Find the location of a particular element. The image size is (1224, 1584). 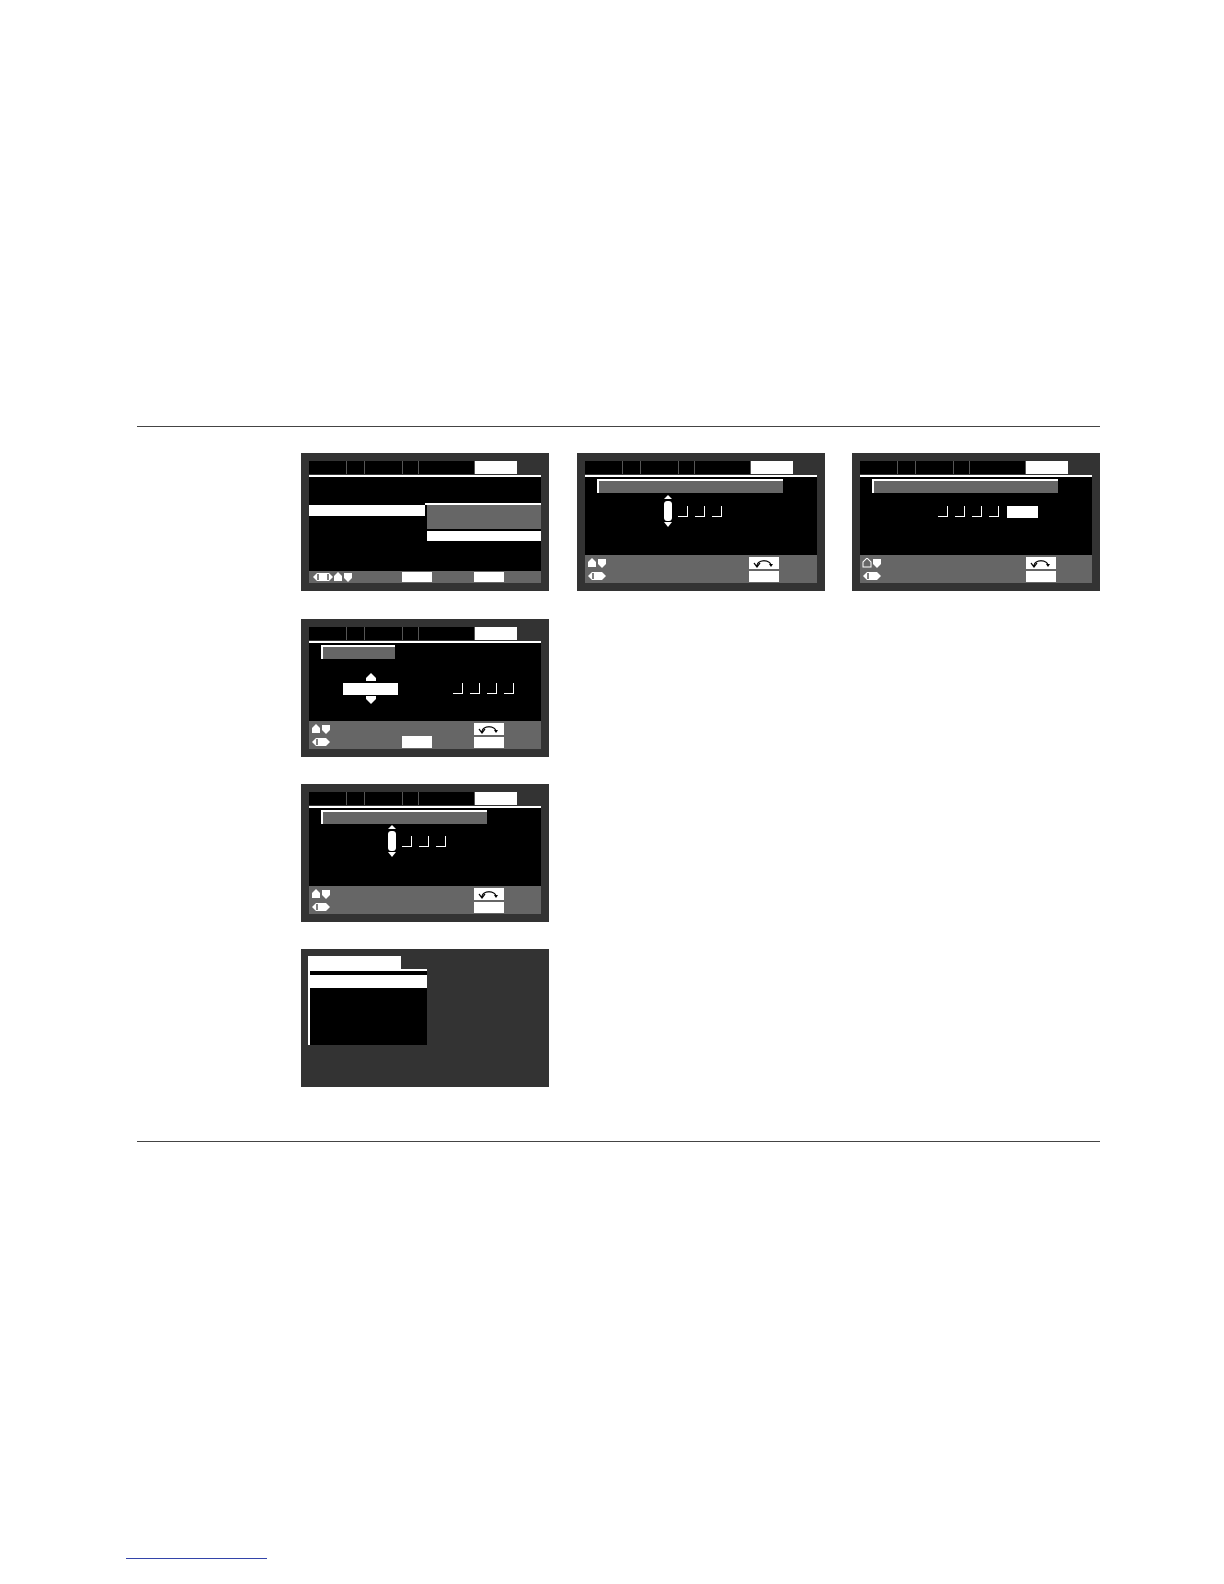

code-entry-screen-b is located at coordinates (976, 522).